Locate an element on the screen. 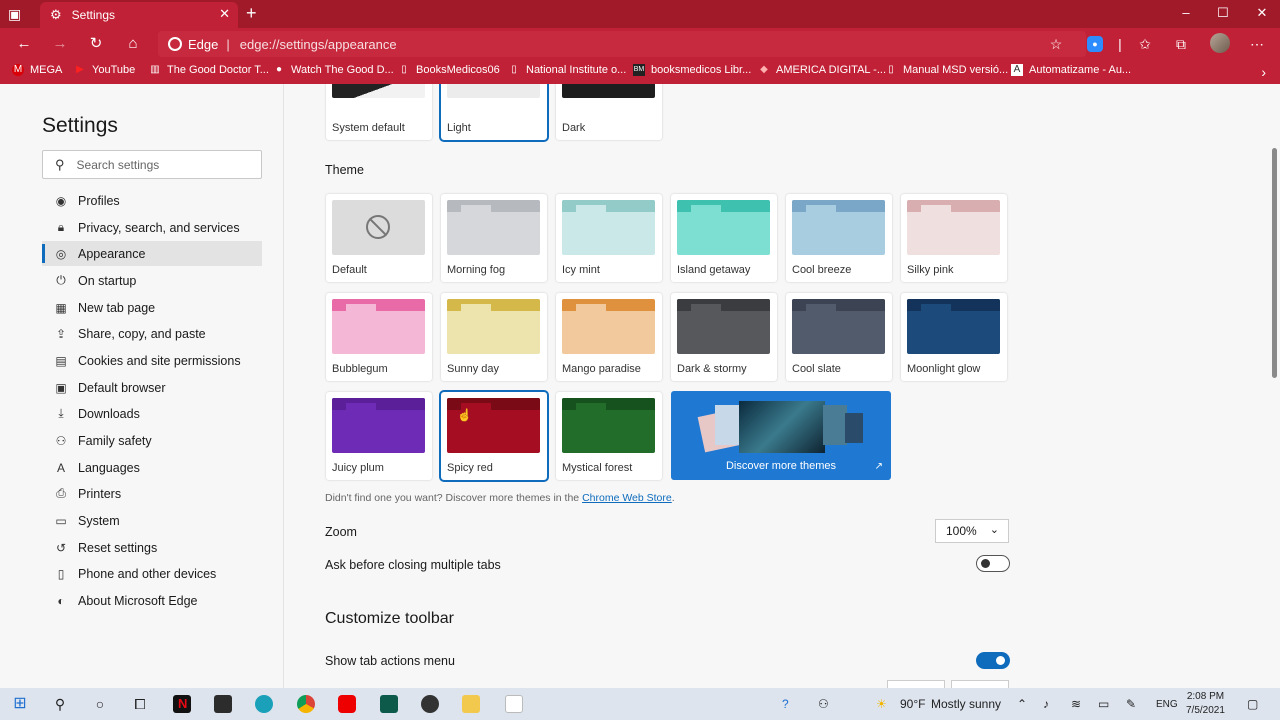  theme-card-icy-mint: Icy mint is located at coordinates (609, 238).